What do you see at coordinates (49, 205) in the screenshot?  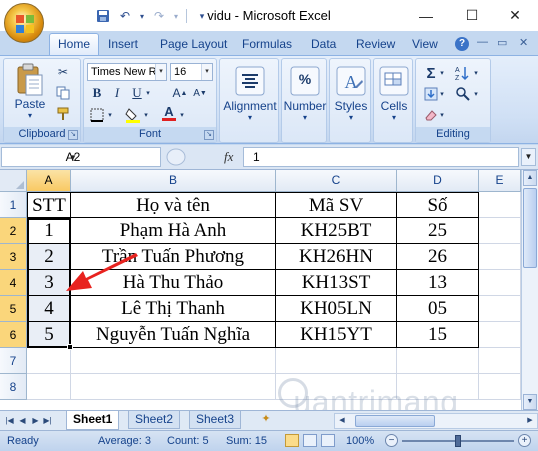 I see `table-header-cell: STT` at bounding box center [49, 205].